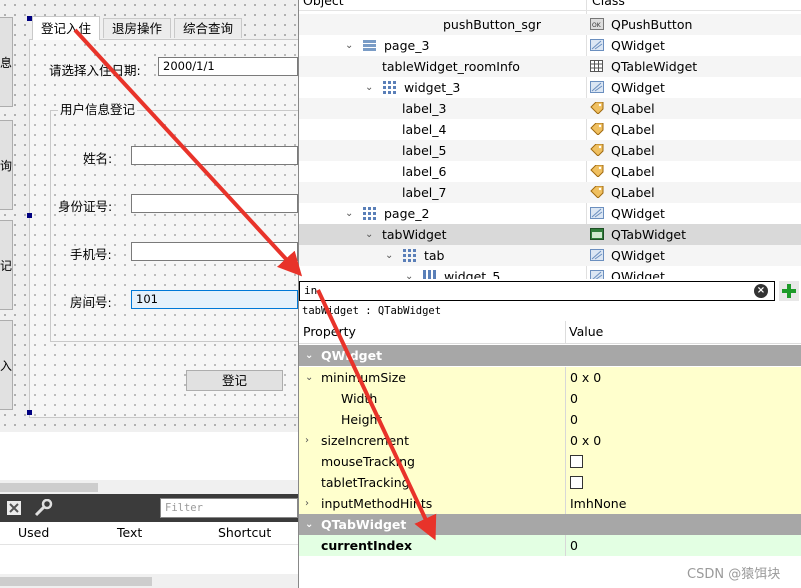 This screenshot has height=588, width=801. Describe the element at coordinates (550, 45) in the screenshot. I see `object-row: ⌄ page_3 QWidget` at that location.